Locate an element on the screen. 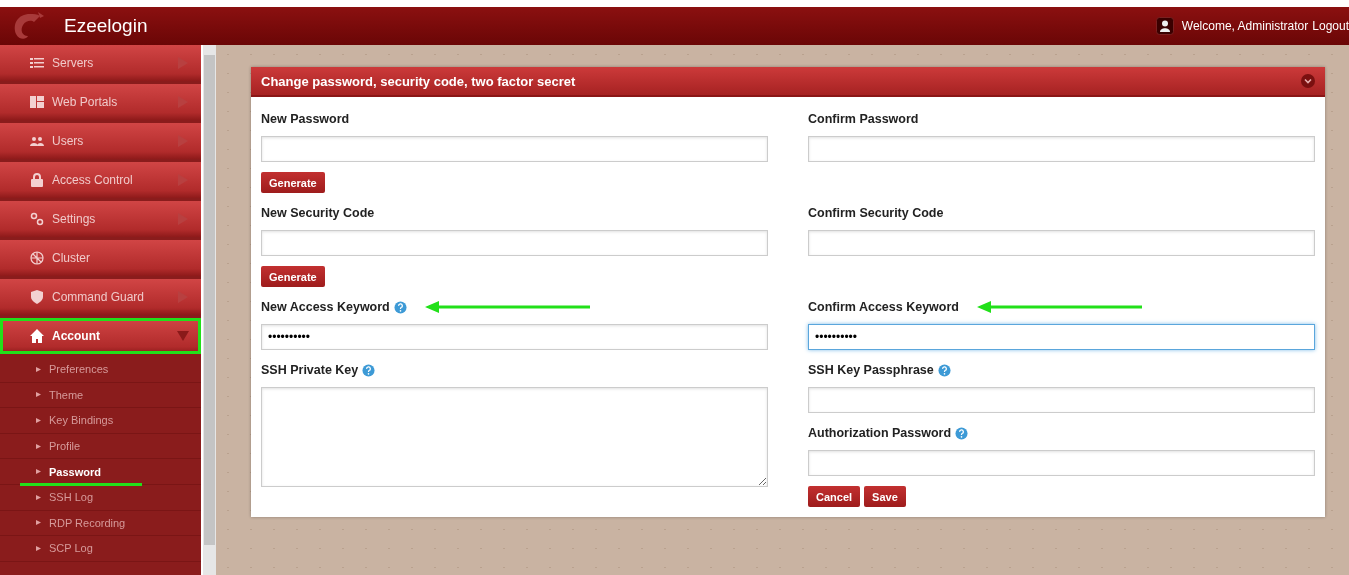 This screenshot has width=1349, height=575. nav-item: Account is located at coordinates (100, 336).